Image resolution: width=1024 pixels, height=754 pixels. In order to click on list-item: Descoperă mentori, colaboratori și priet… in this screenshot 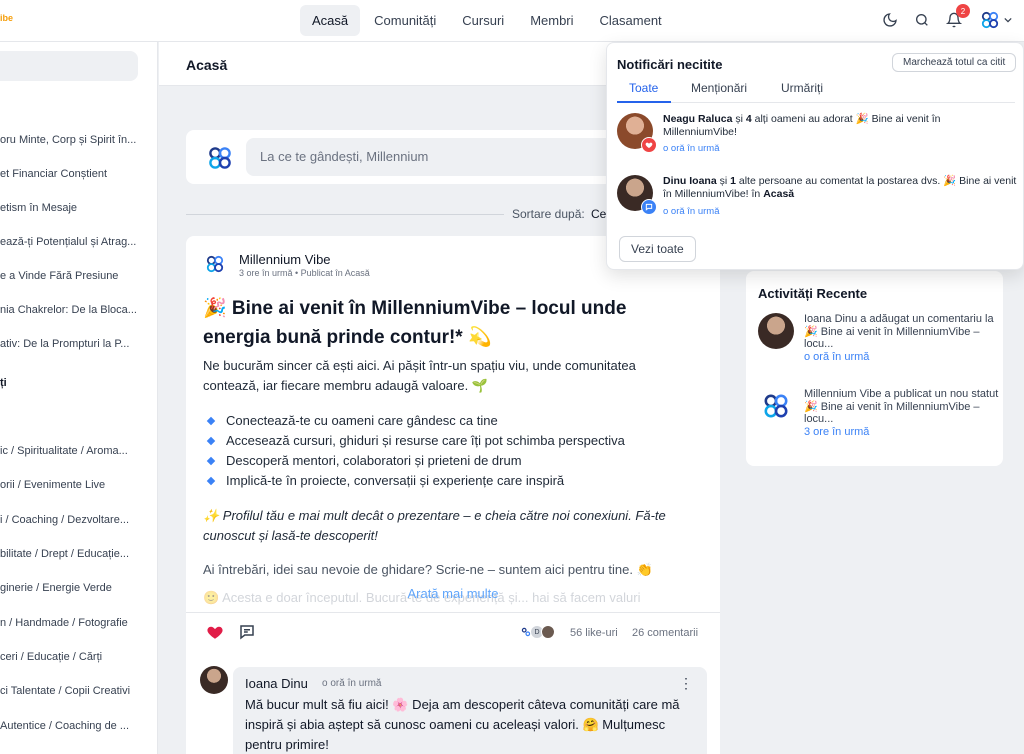, I will do `click(452, 461)`.